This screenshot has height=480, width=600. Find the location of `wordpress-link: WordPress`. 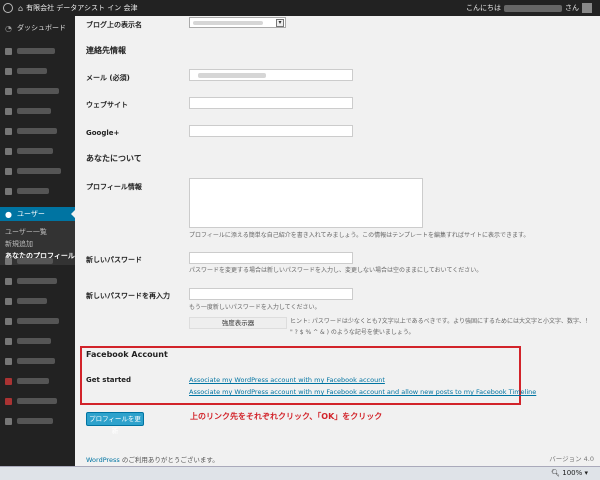

wordpress-link: WordPress is located at coordinates (103, 460).